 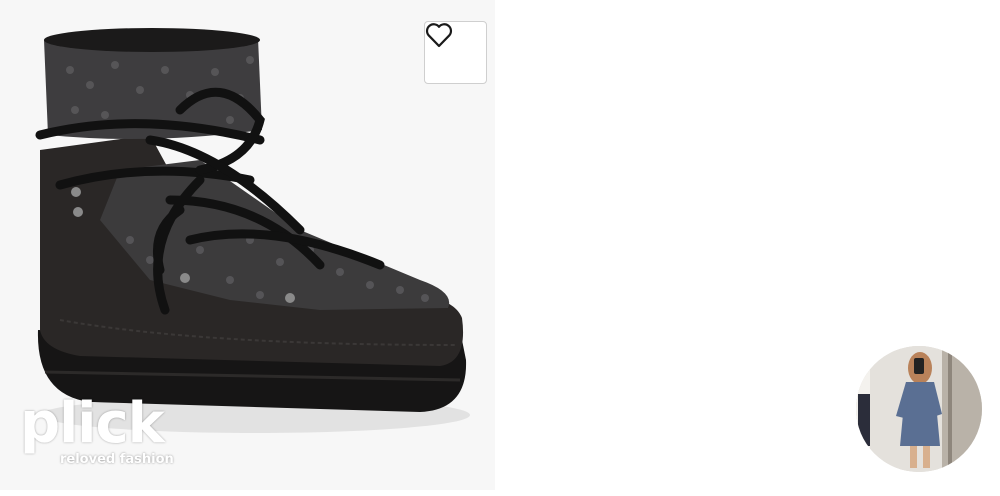 I want to click on heart-outline-icon, so click(x=439, y=35).